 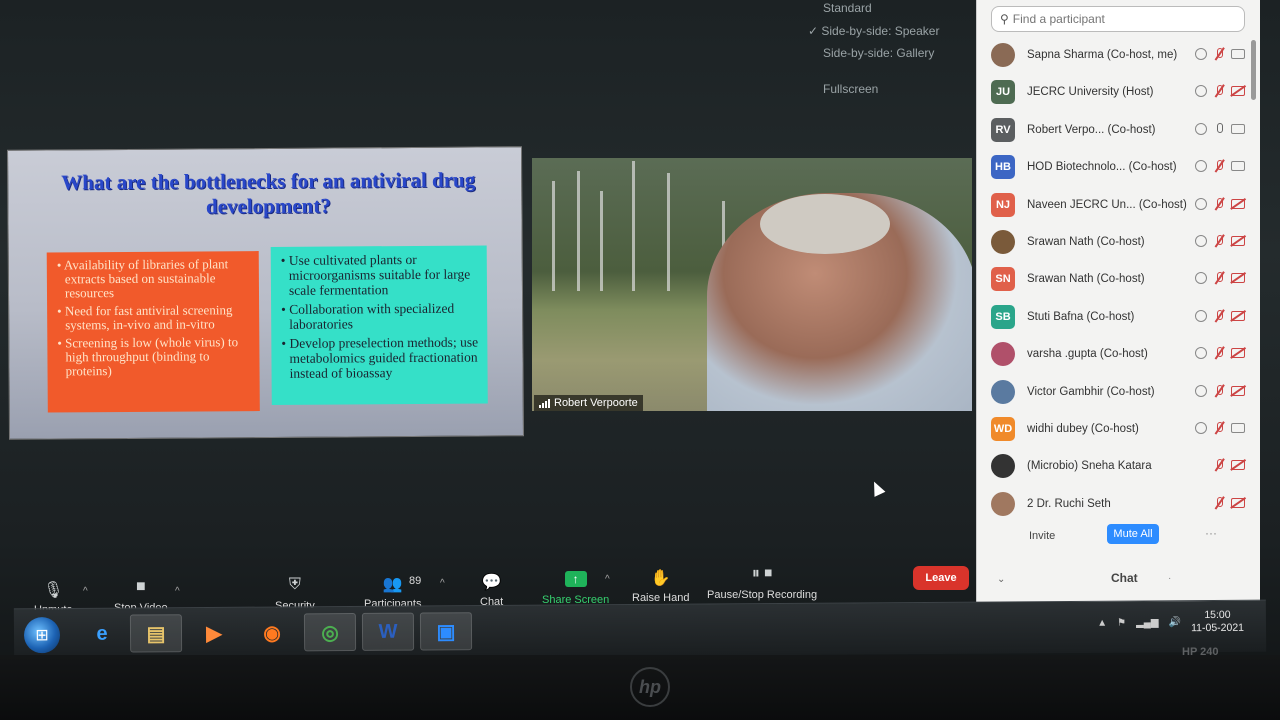 What do you see at coordinates (446, 631) in the screenshot?
I see `zoom-icon: ▣` at bounding box center [446, 631].